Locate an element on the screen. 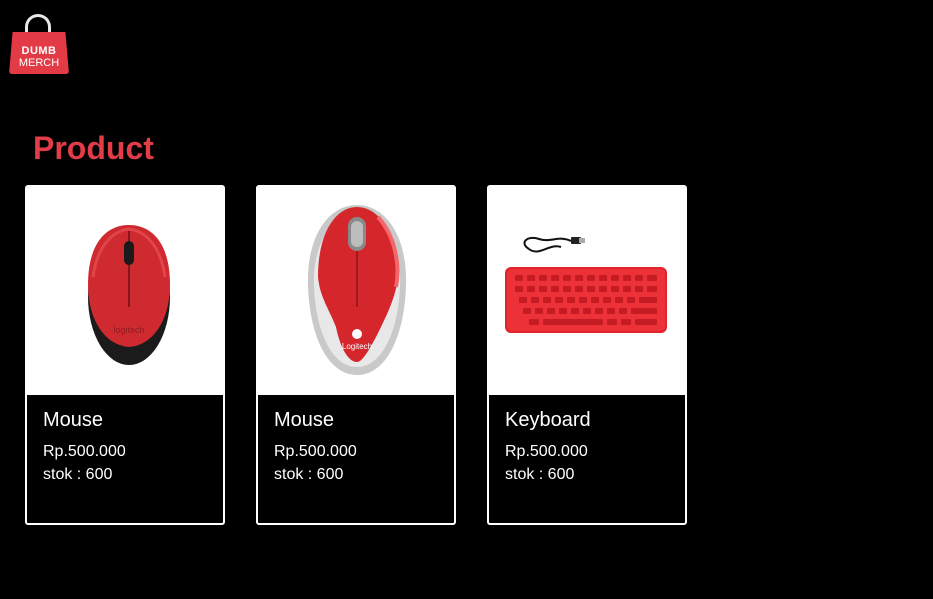 This screenshot has width=933, height=599. mouse-image: logitech is located at coordinates (129, 295).